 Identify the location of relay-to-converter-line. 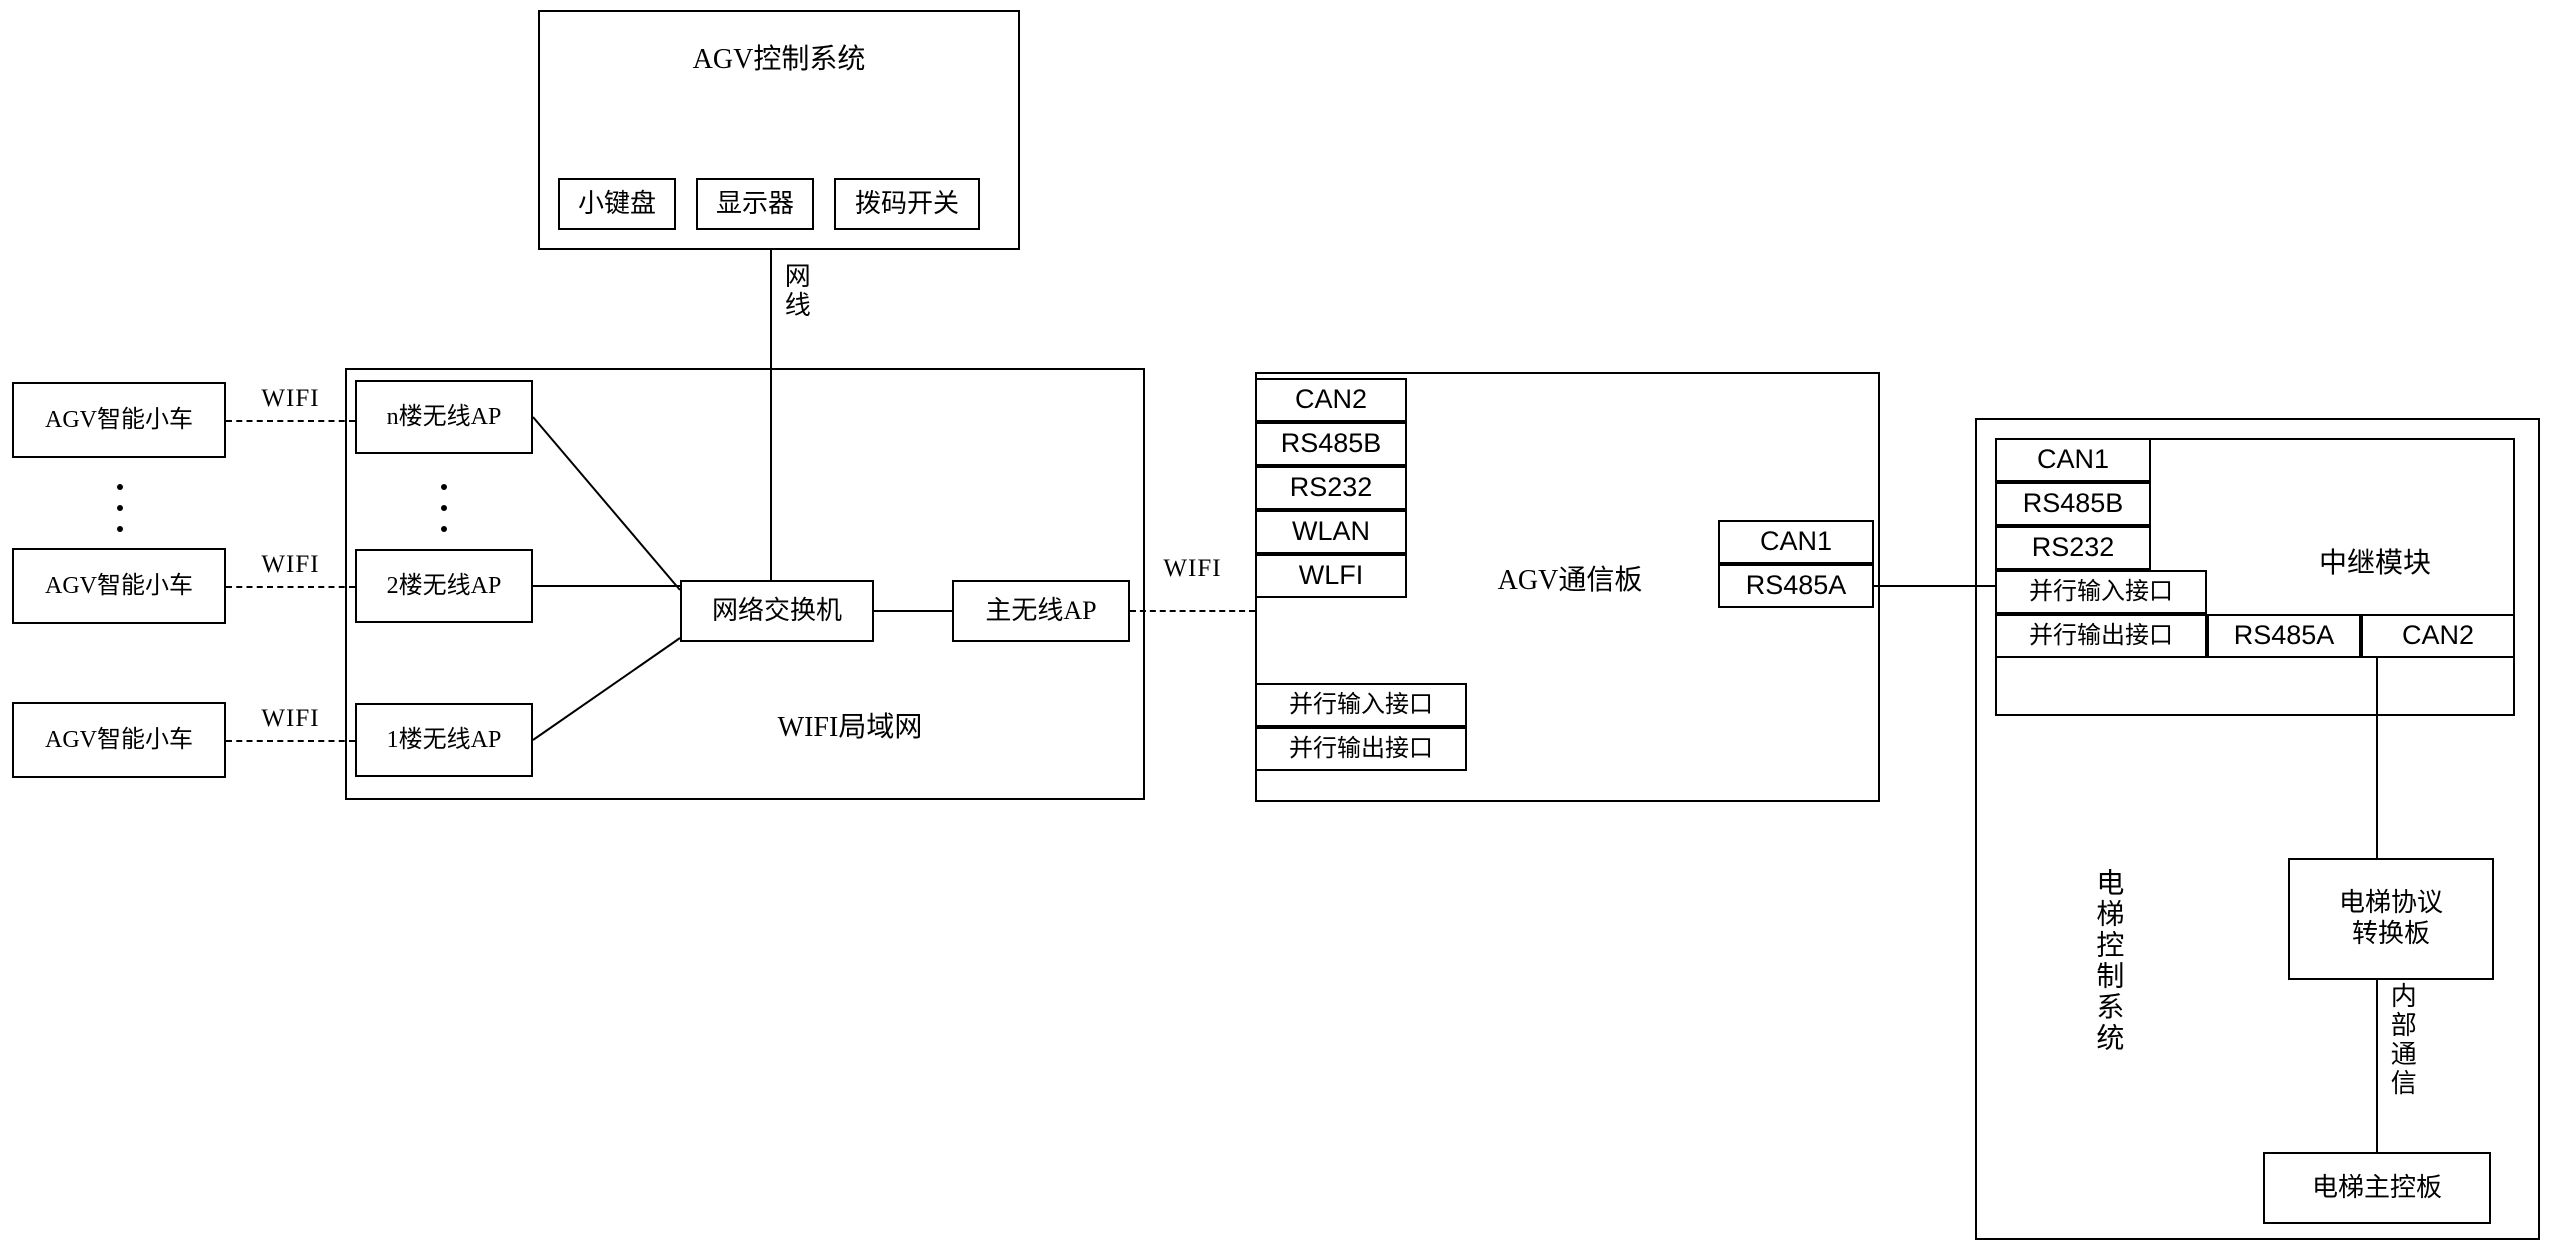
(2377, 758).